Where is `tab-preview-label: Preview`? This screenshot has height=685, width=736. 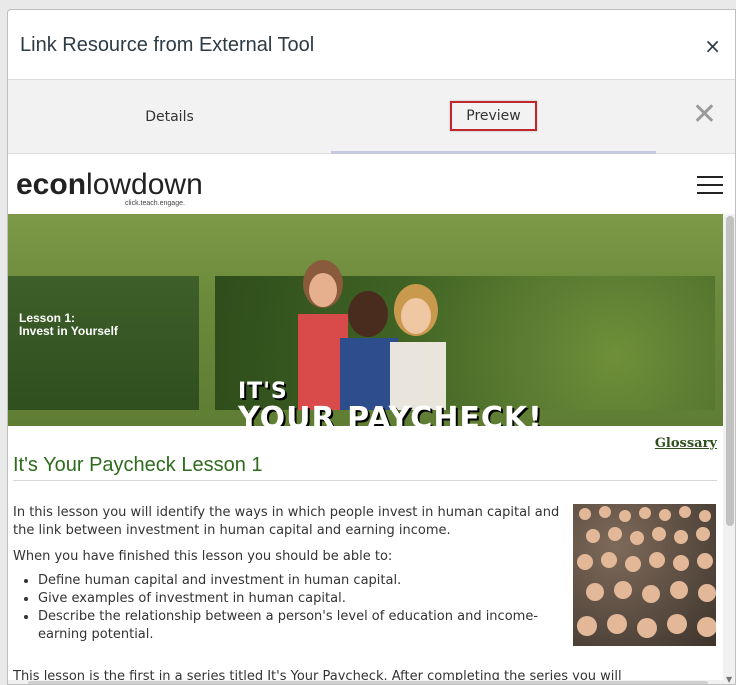 tab-preview-label: Preview is located at coordinates (493, 115).